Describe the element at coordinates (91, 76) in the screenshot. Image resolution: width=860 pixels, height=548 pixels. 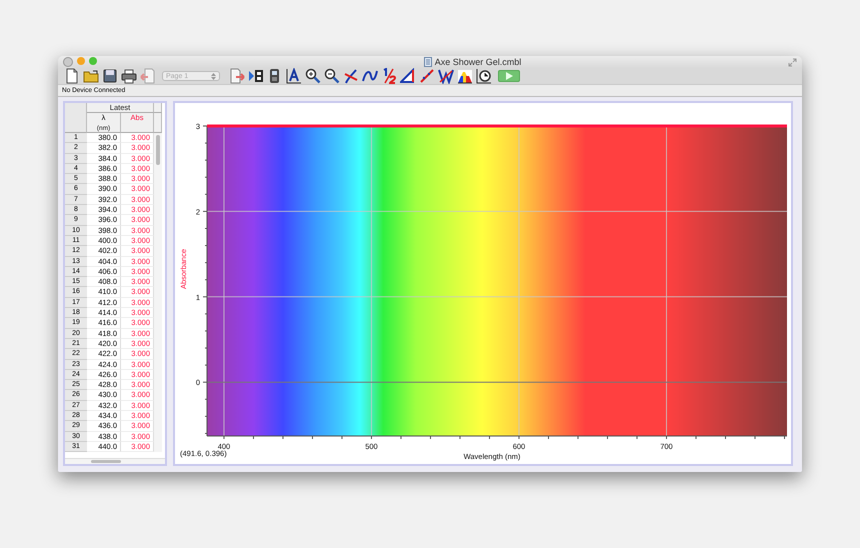
I see `folder-icon` at that location.